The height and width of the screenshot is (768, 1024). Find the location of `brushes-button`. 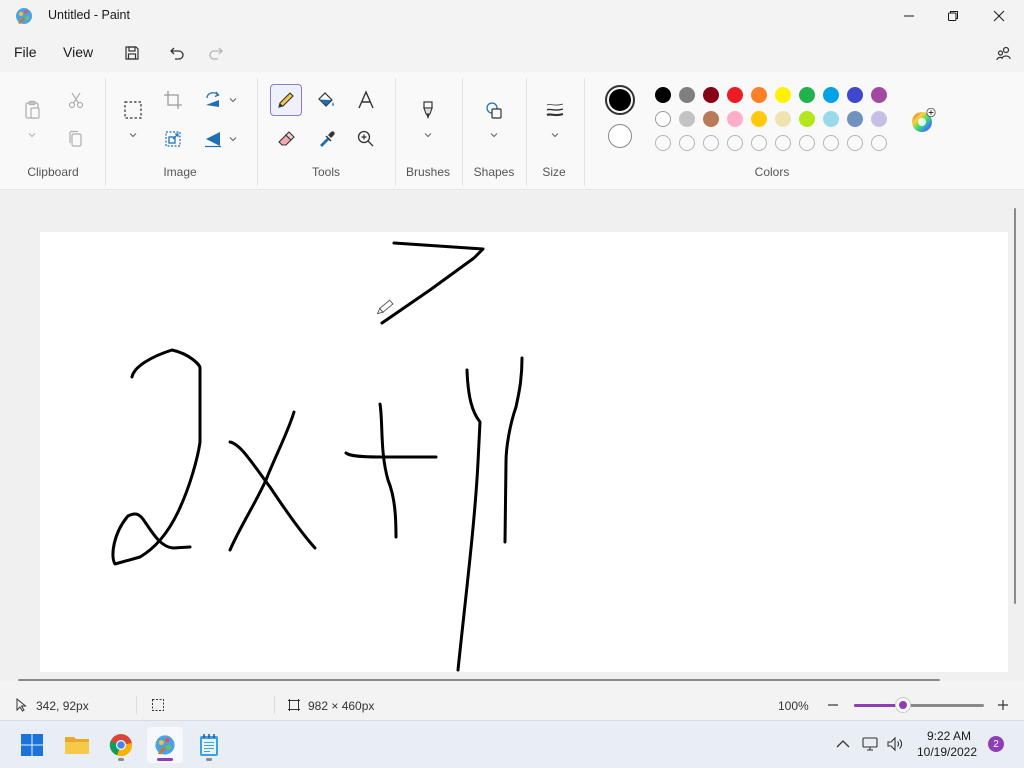

brushes-button is located at coordinates (428, 110).